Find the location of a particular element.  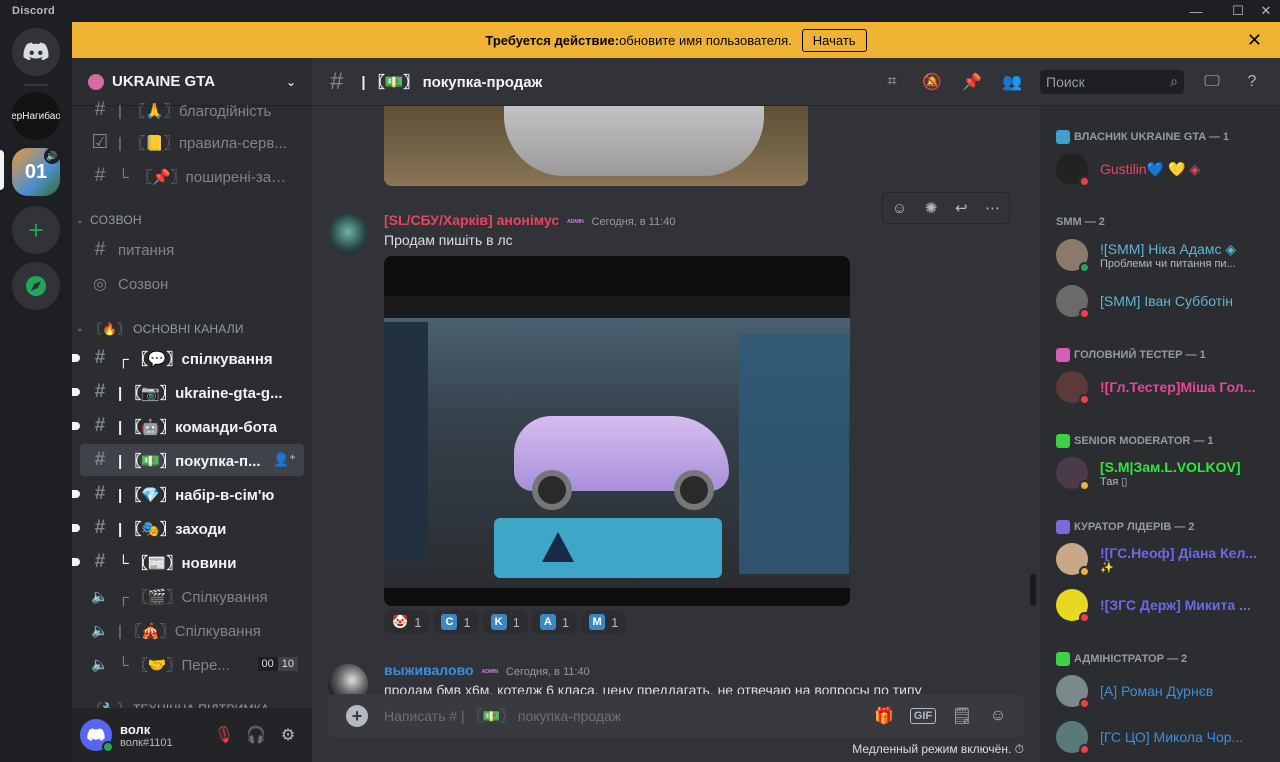

gift-icon: 🎁 is located at coordinates (884, 716).